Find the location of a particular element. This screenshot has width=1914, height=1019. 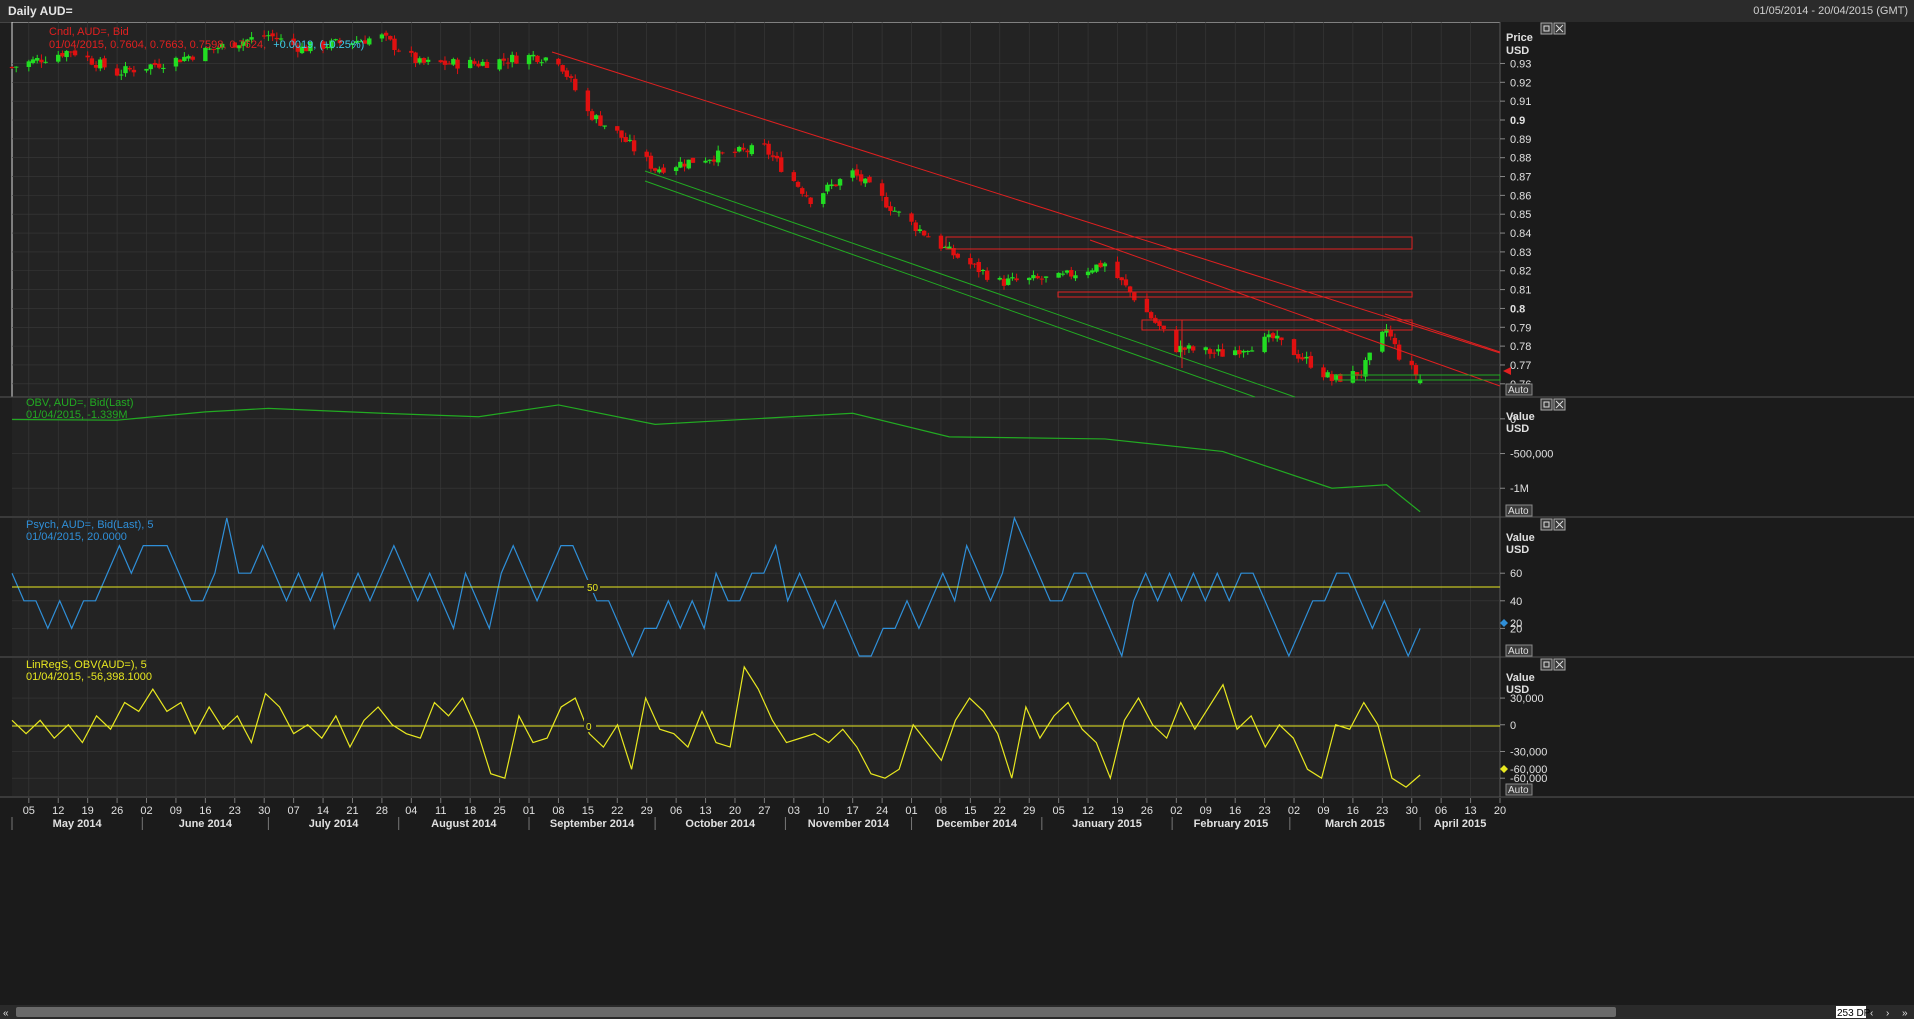

x-tick-label: 06 is located at coordinates (676, 811).